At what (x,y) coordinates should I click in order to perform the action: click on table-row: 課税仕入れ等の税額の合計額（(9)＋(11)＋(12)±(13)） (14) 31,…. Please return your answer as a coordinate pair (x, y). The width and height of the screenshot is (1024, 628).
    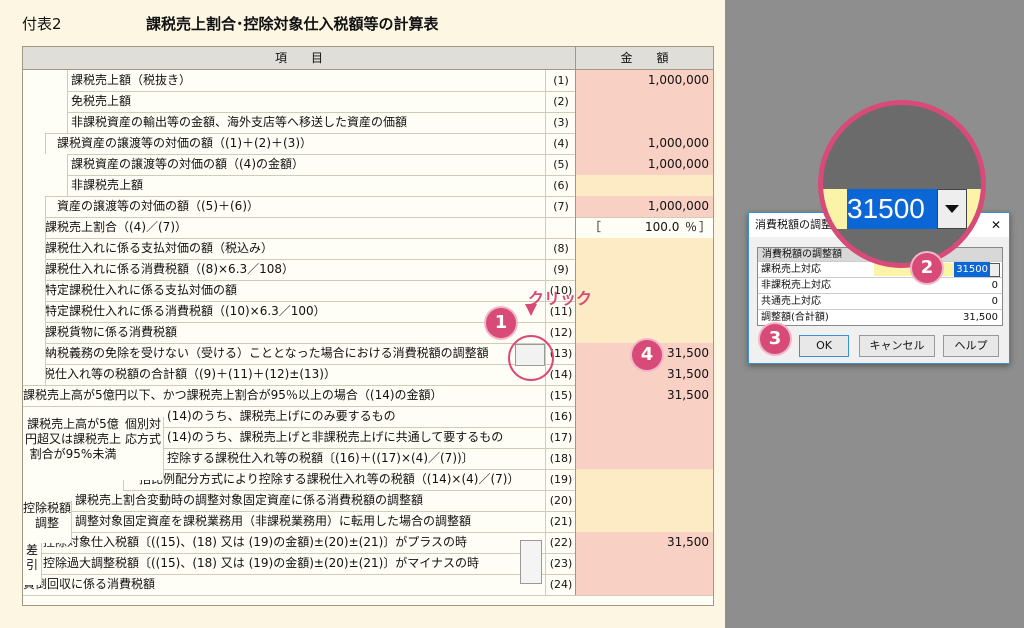
    Looking at the image, I should click on (368, 375).